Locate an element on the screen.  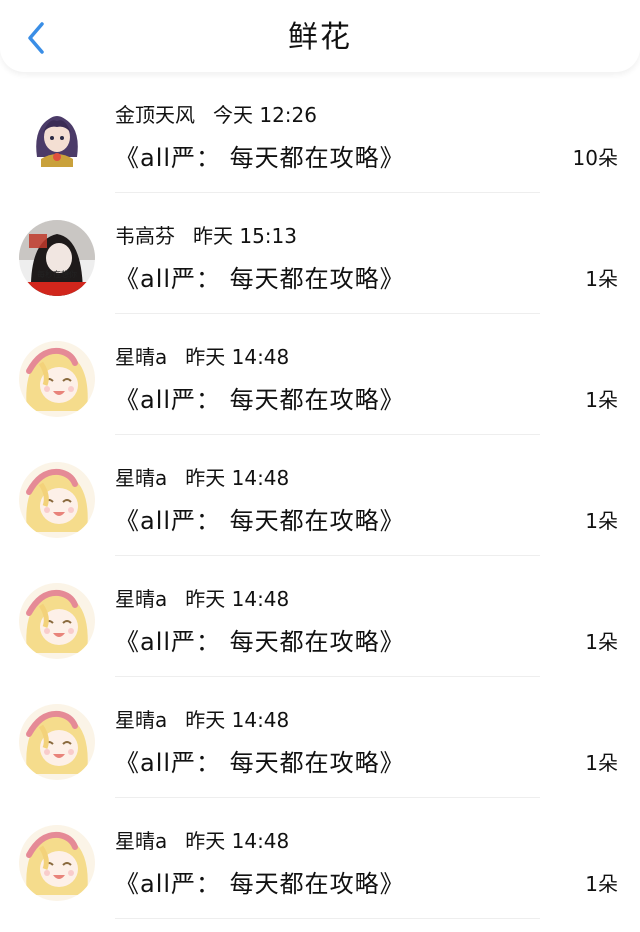
page-title: 鲜花 is located at coordinates (320, 37).